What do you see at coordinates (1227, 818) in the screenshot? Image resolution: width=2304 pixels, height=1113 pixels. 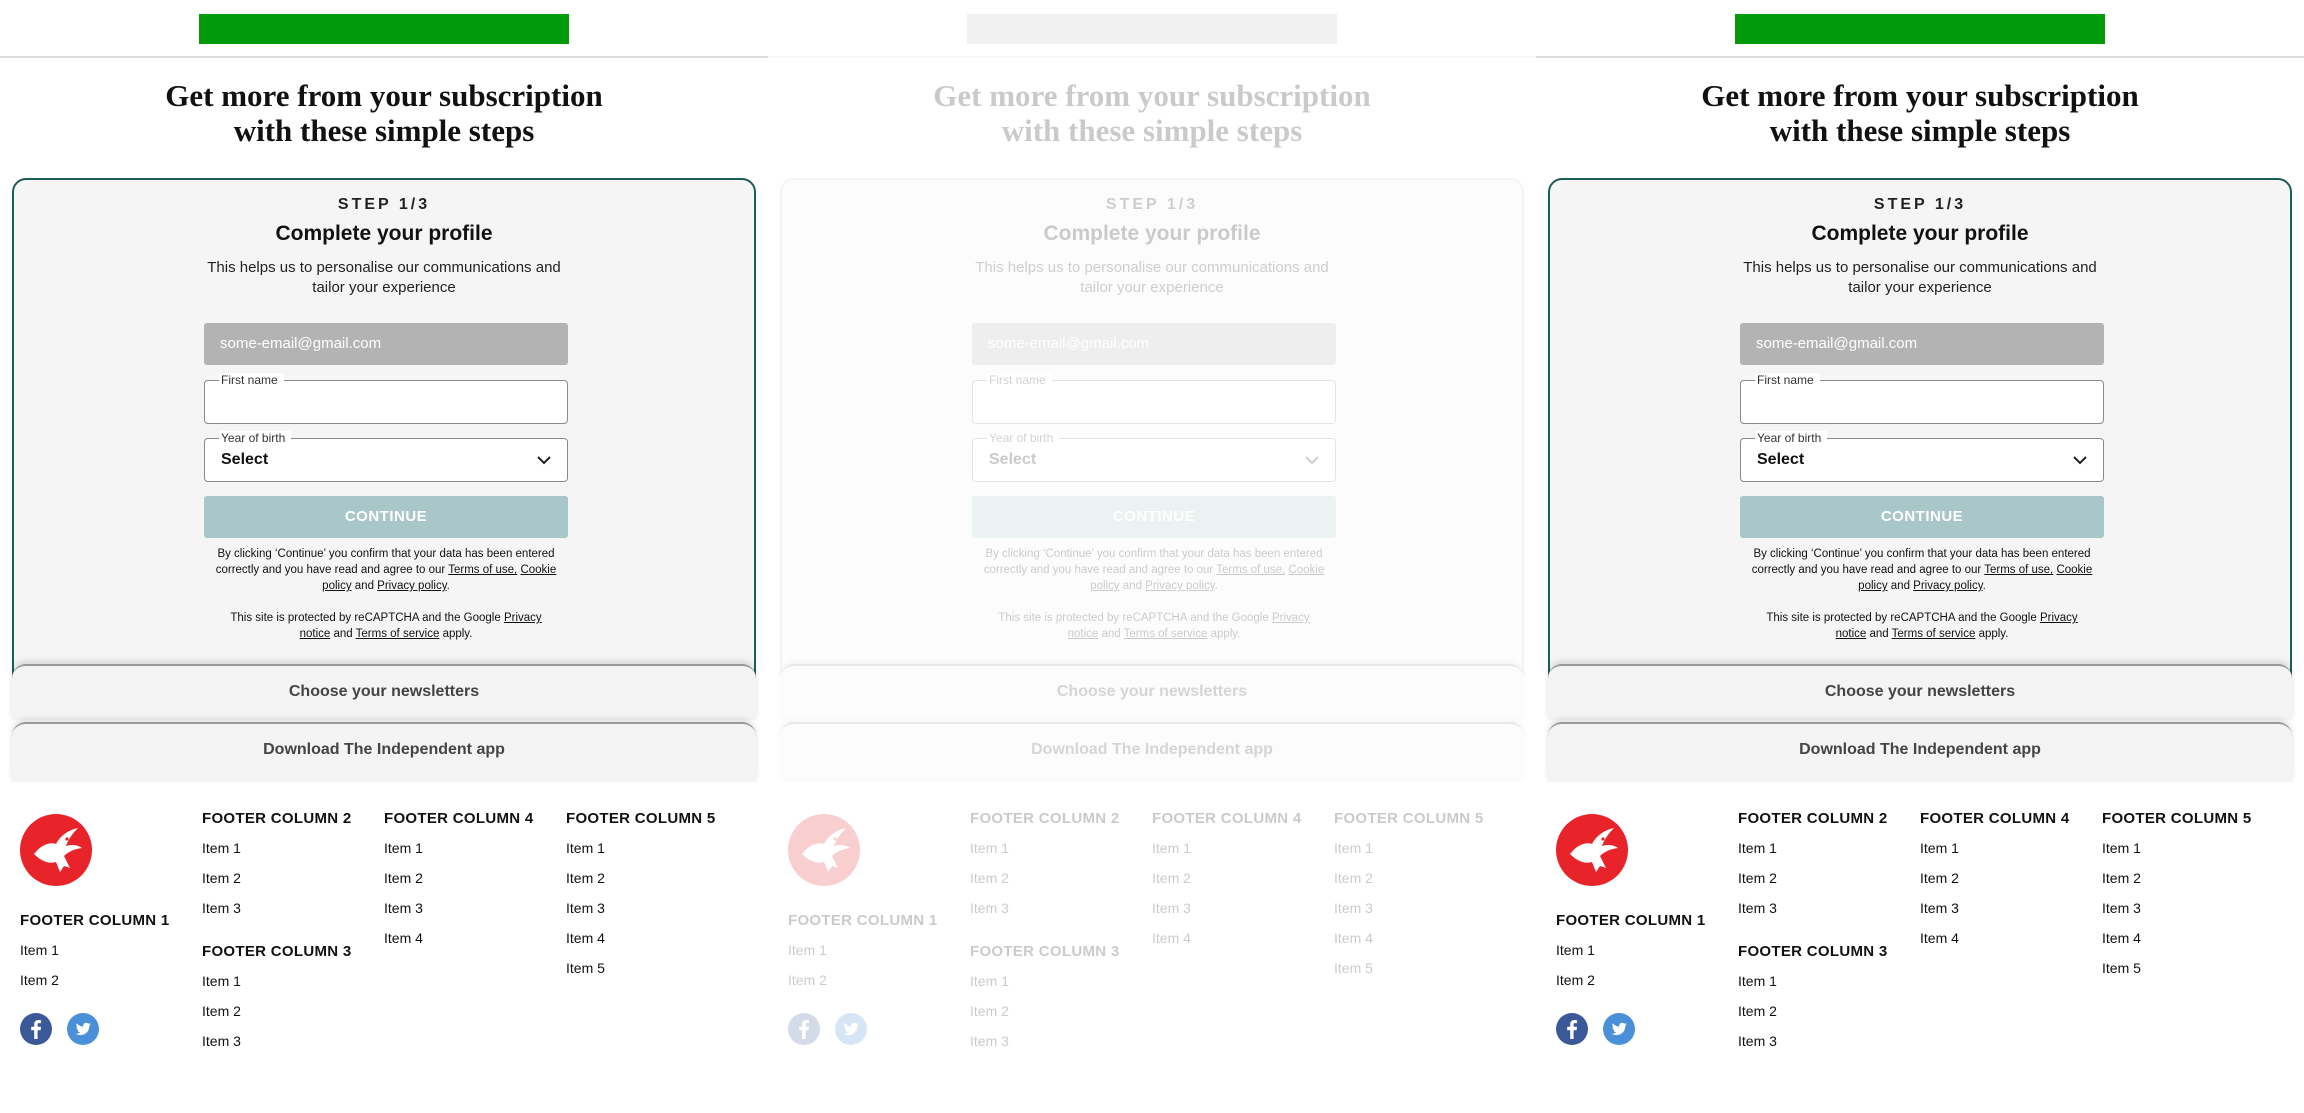 I see `footer-column-title: FOOTER COLUMN 4` at bounding box center [1227, 818].